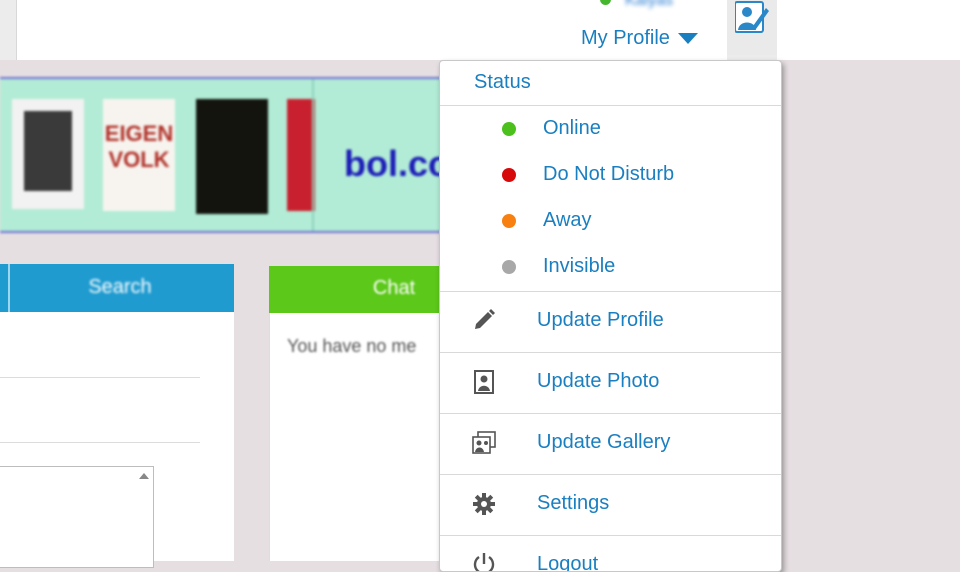 The height and width of the screenshot is (572, 960). I want to click on status-dot-away, so click(509, 221).